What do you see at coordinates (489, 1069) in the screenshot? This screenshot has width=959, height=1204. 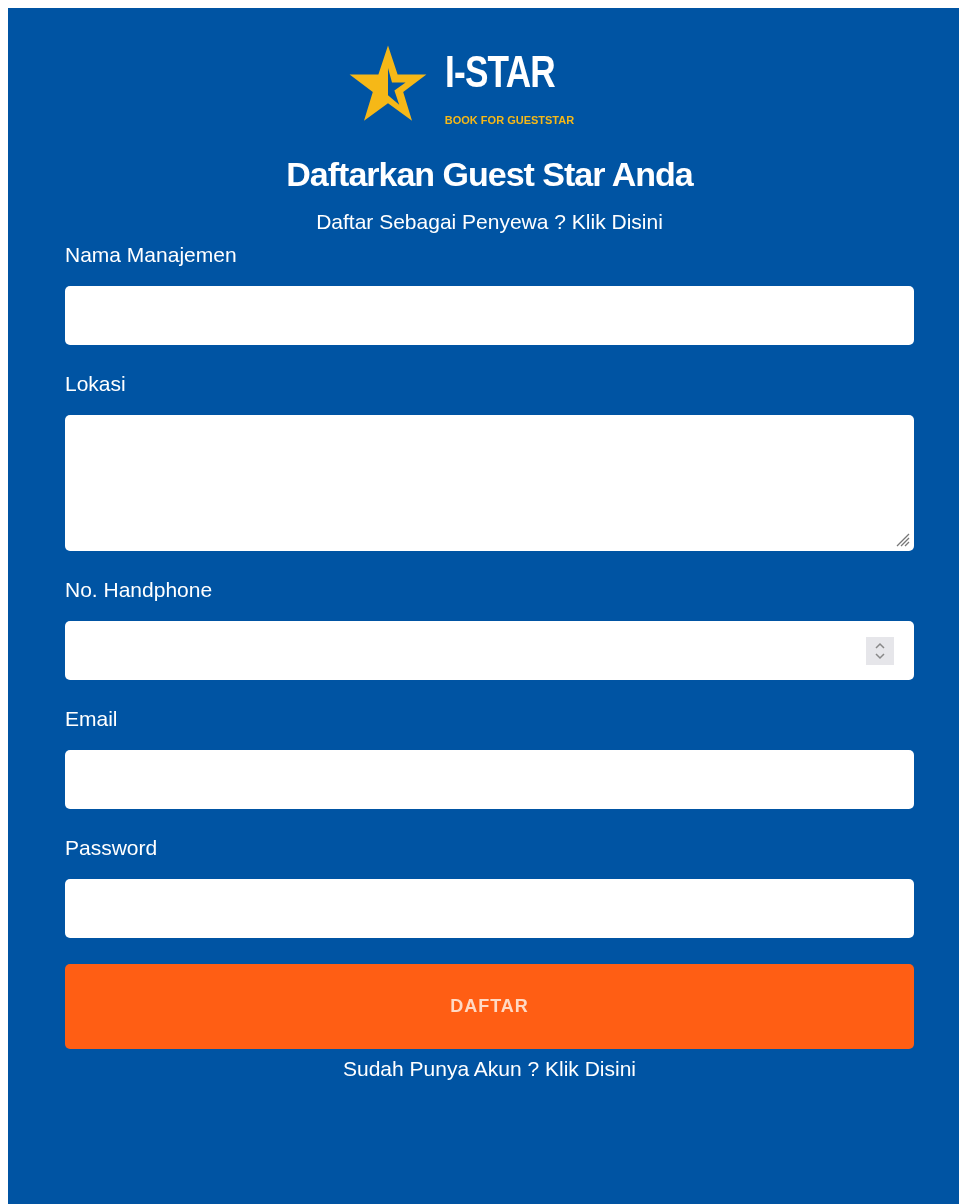 I see `login-link: Sudah Punya Akun ? Klik Disini` at bounding box center [489, 1069].